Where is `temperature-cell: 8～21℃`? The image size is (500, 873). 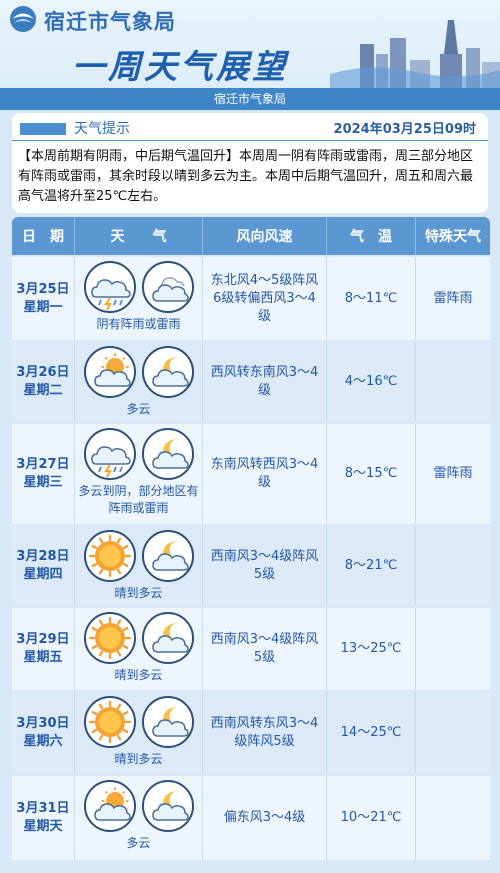 temperature-cell: 8～21℃ is located at coordinates (371, 566).